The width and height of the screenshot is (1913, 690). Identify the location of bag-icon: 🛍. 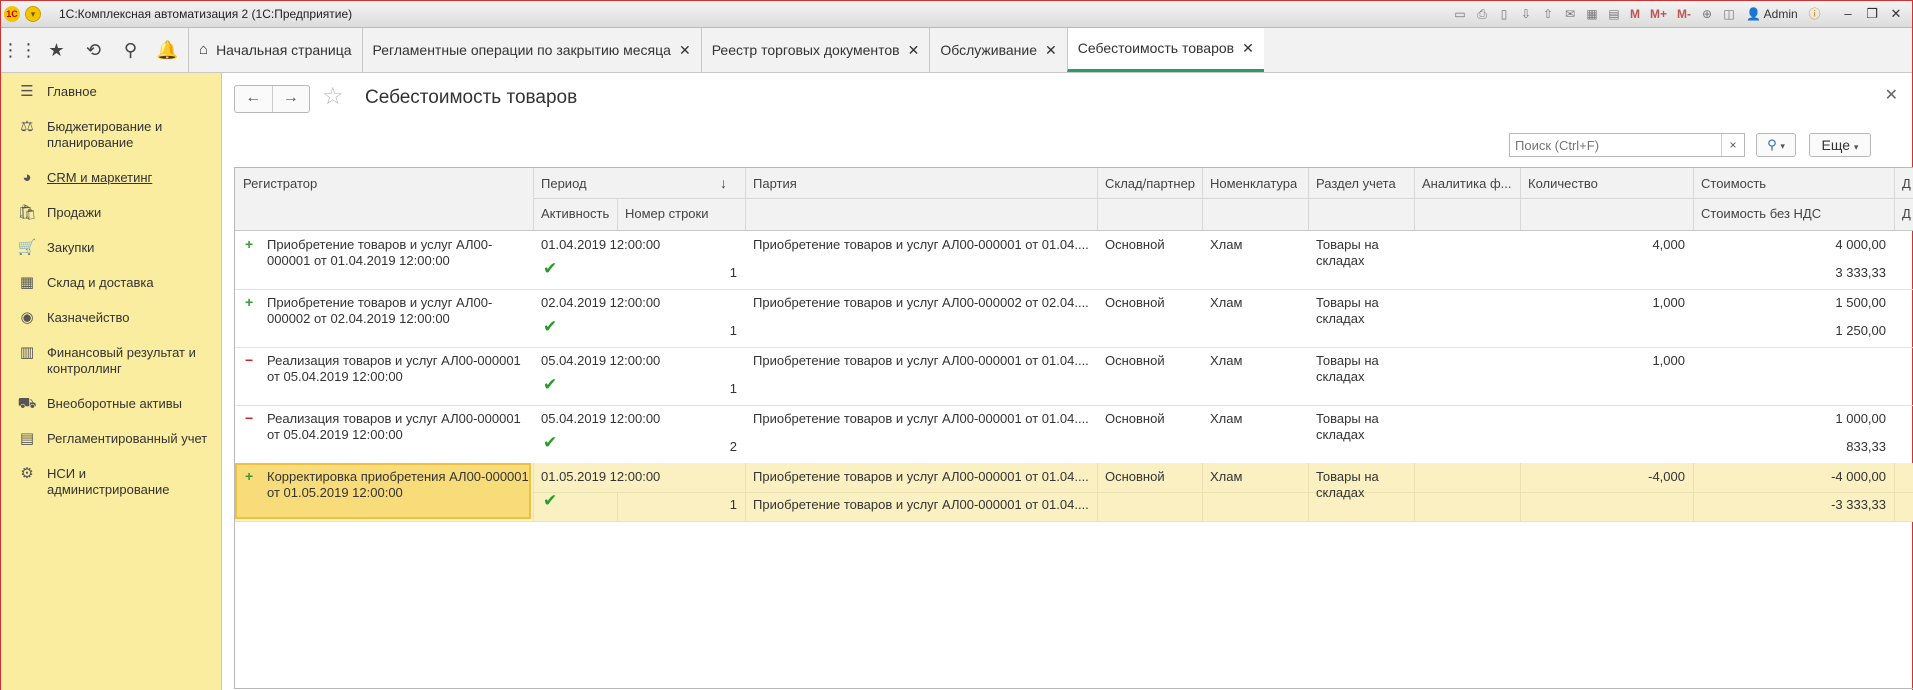
(27, 212).